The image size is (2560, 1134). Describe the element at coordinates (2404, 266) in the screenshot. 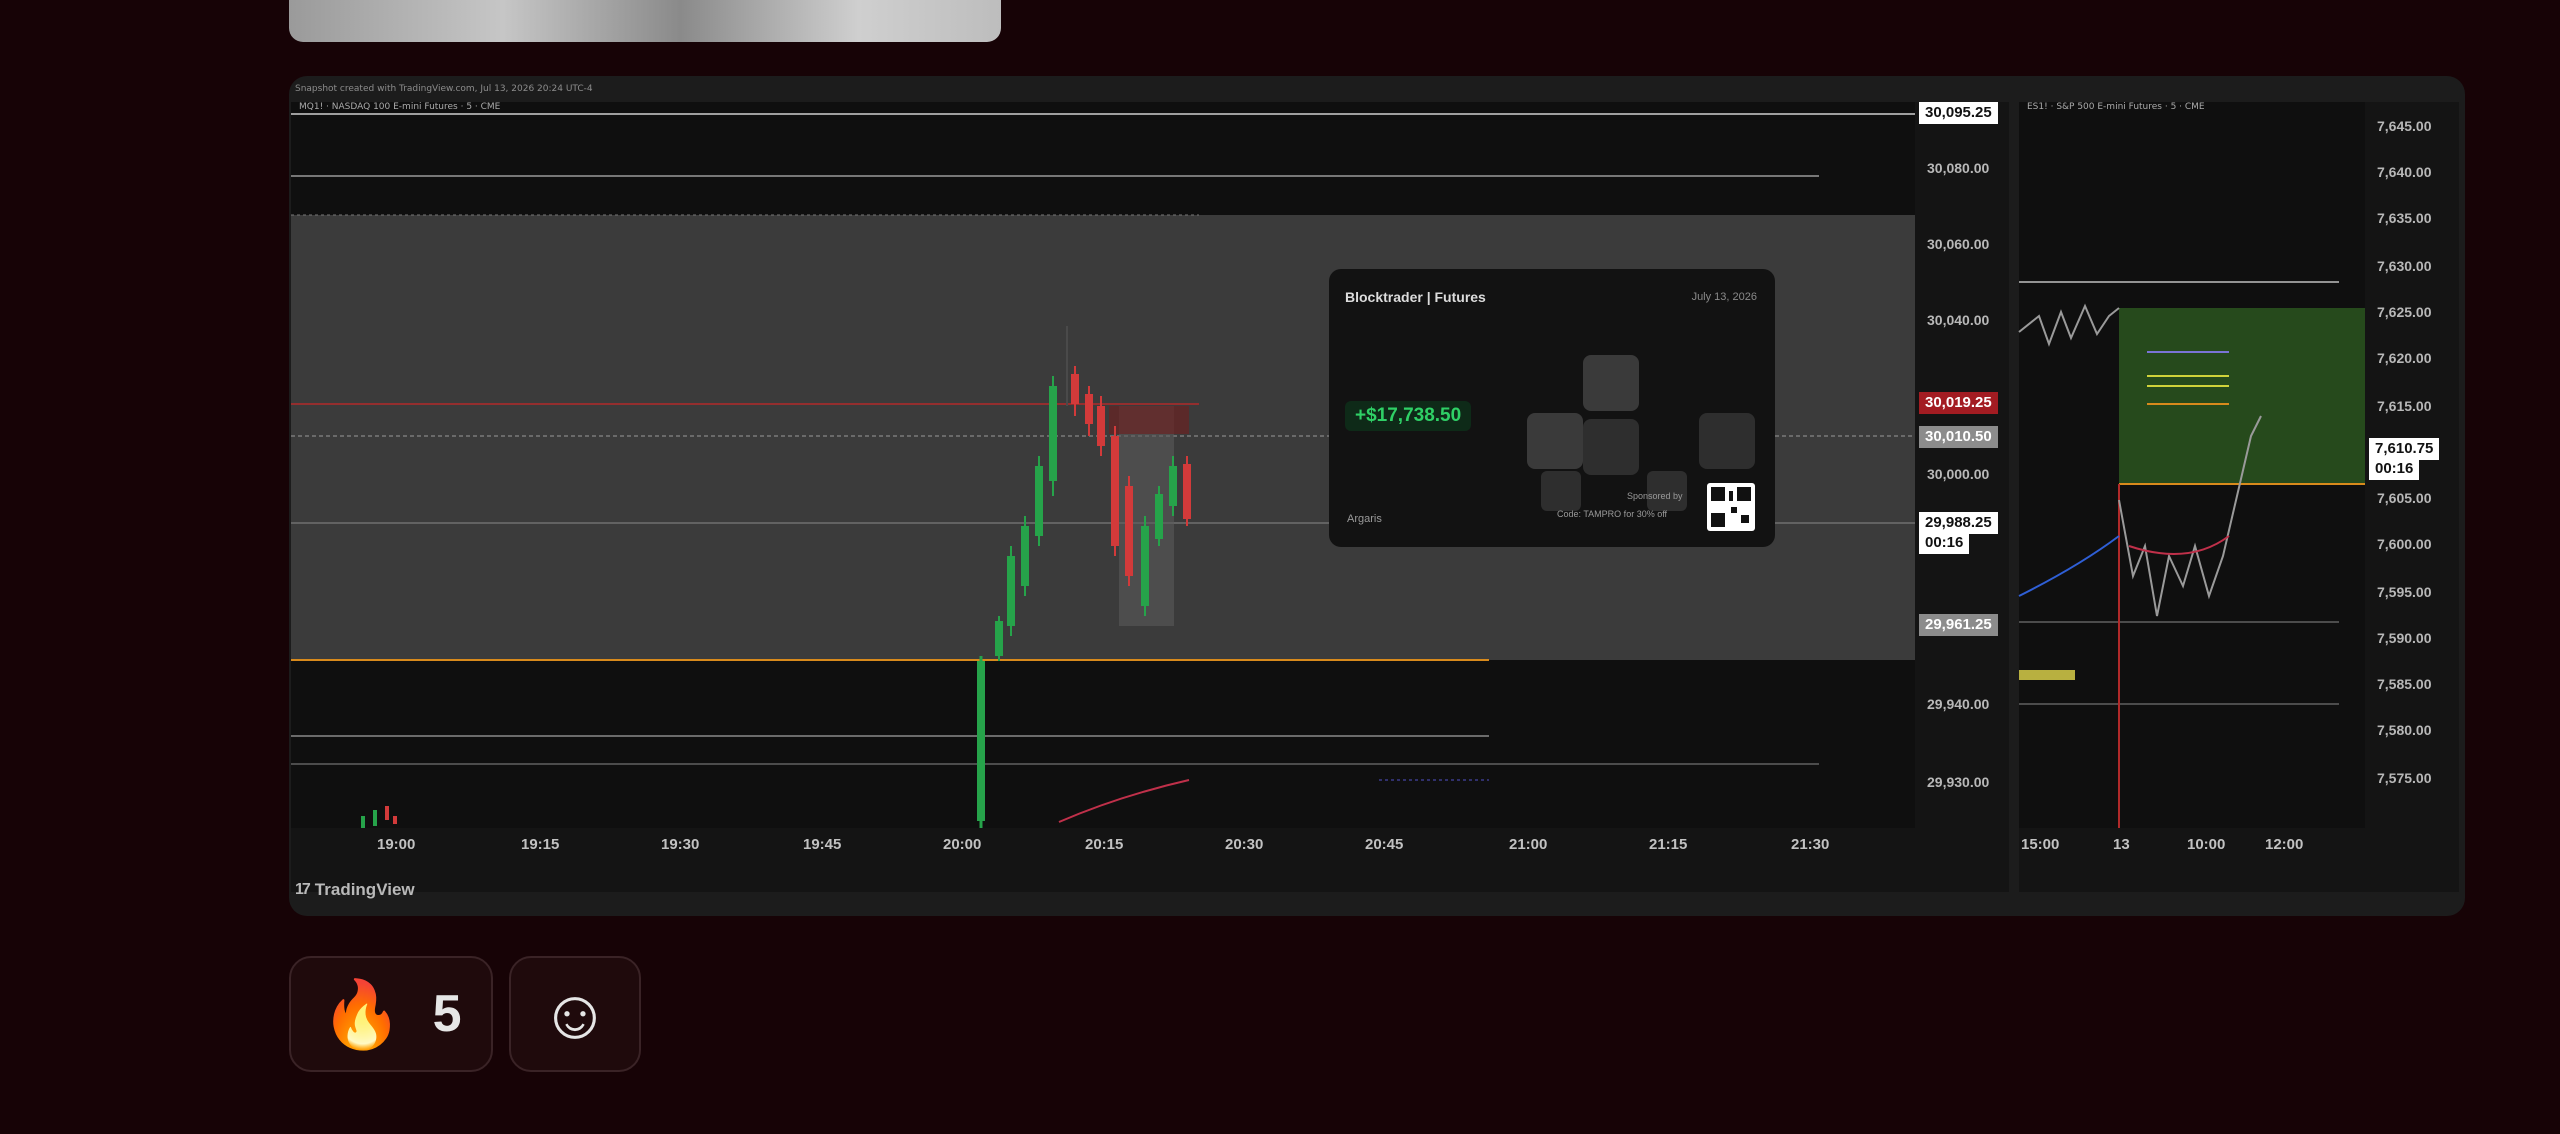

I see `price-tick: 7,630.00` at that location.